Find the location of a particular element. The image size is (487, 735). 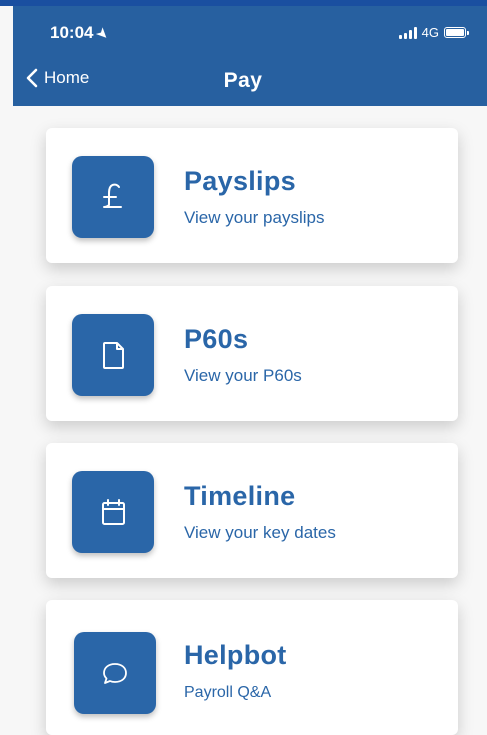

card-title: P60s is located at coordinates (216, 339).